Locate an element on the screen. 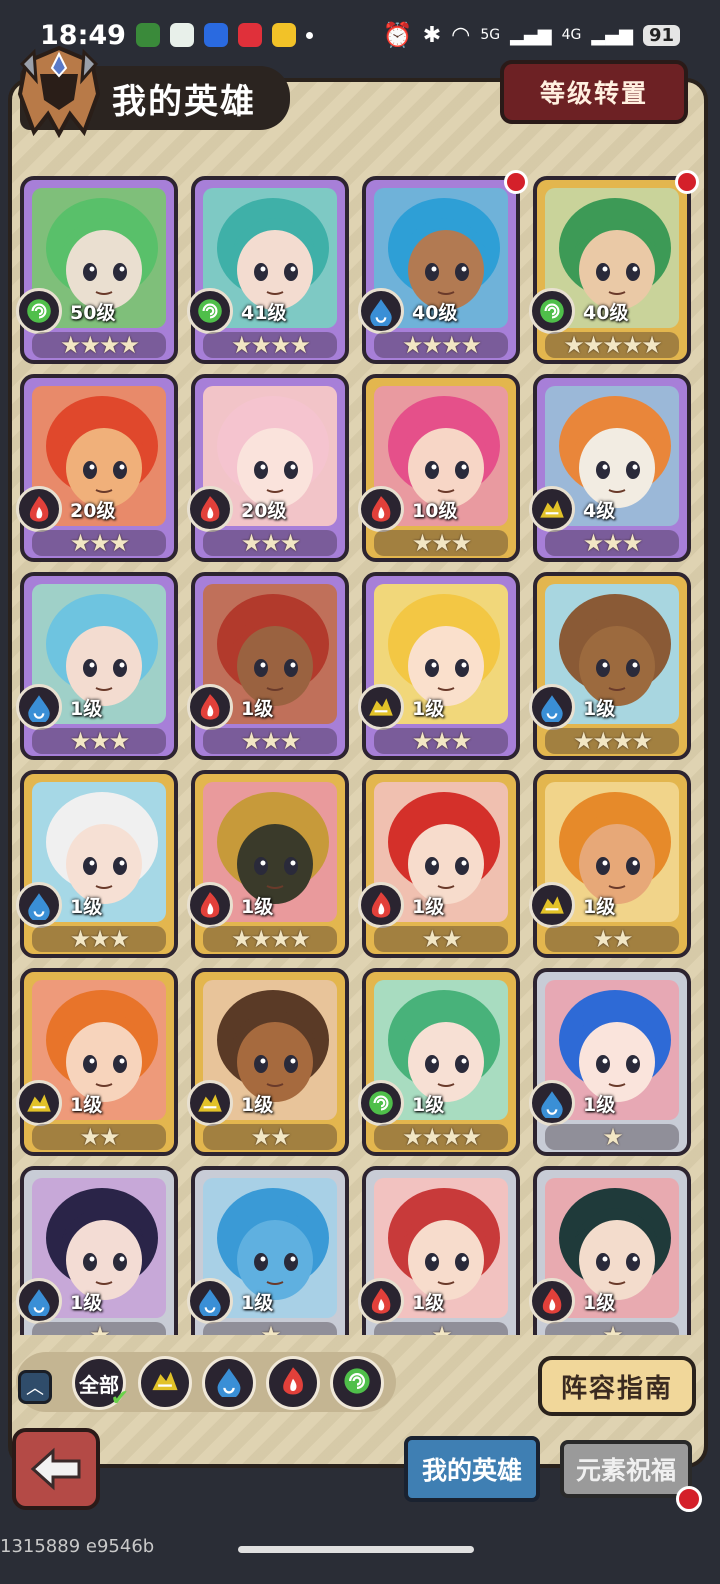 This screenshot has height=1584, width=720. wifi-icon: ◠ is located at coordinates (461, 35).